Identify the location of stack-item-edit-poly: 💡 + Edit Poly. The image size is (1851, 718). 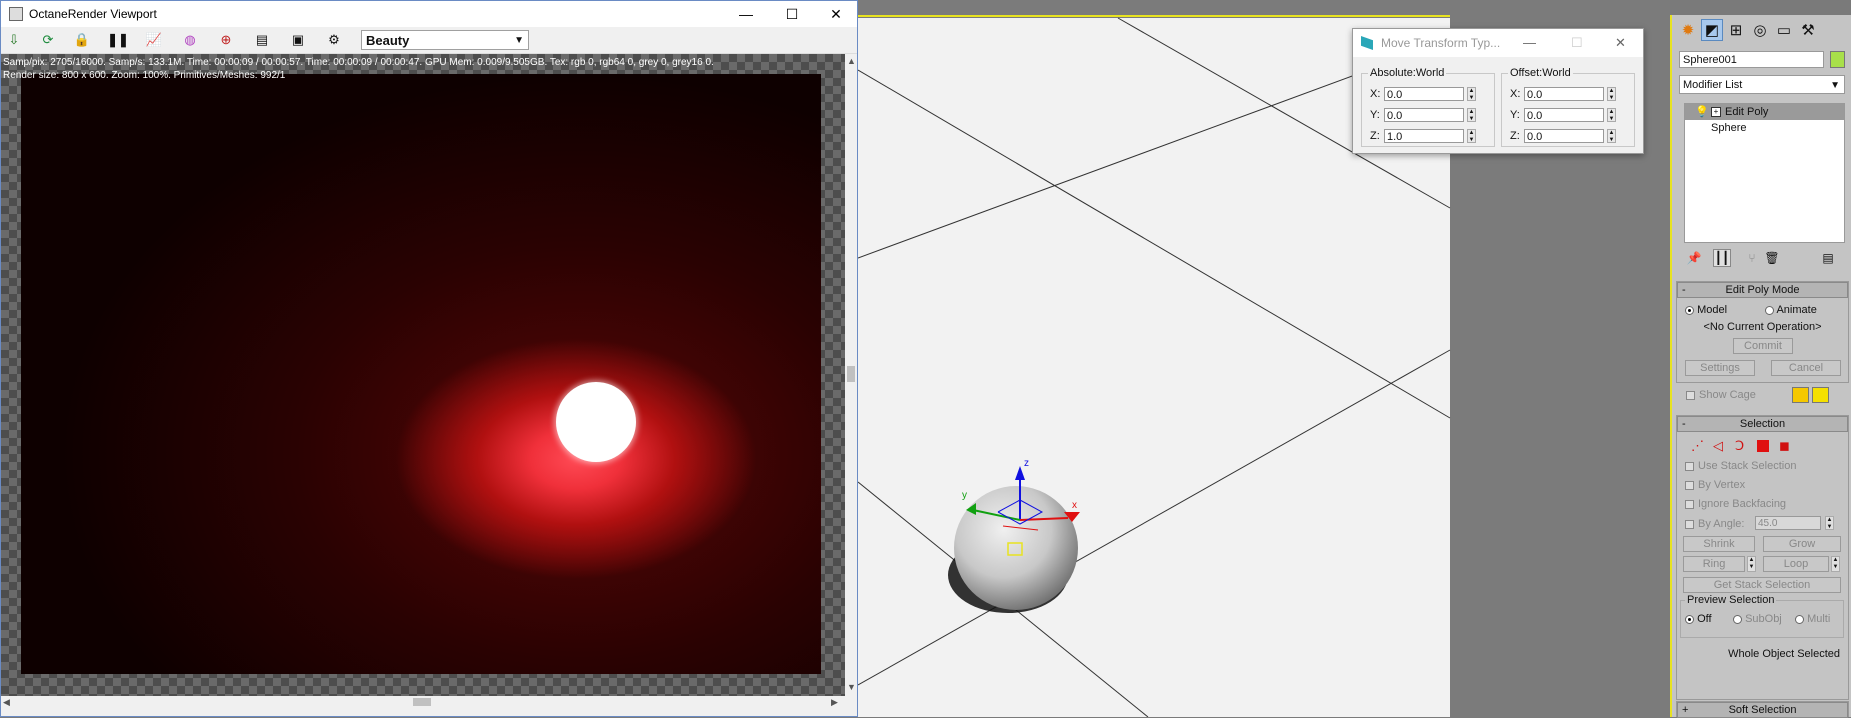
(1764, 112).